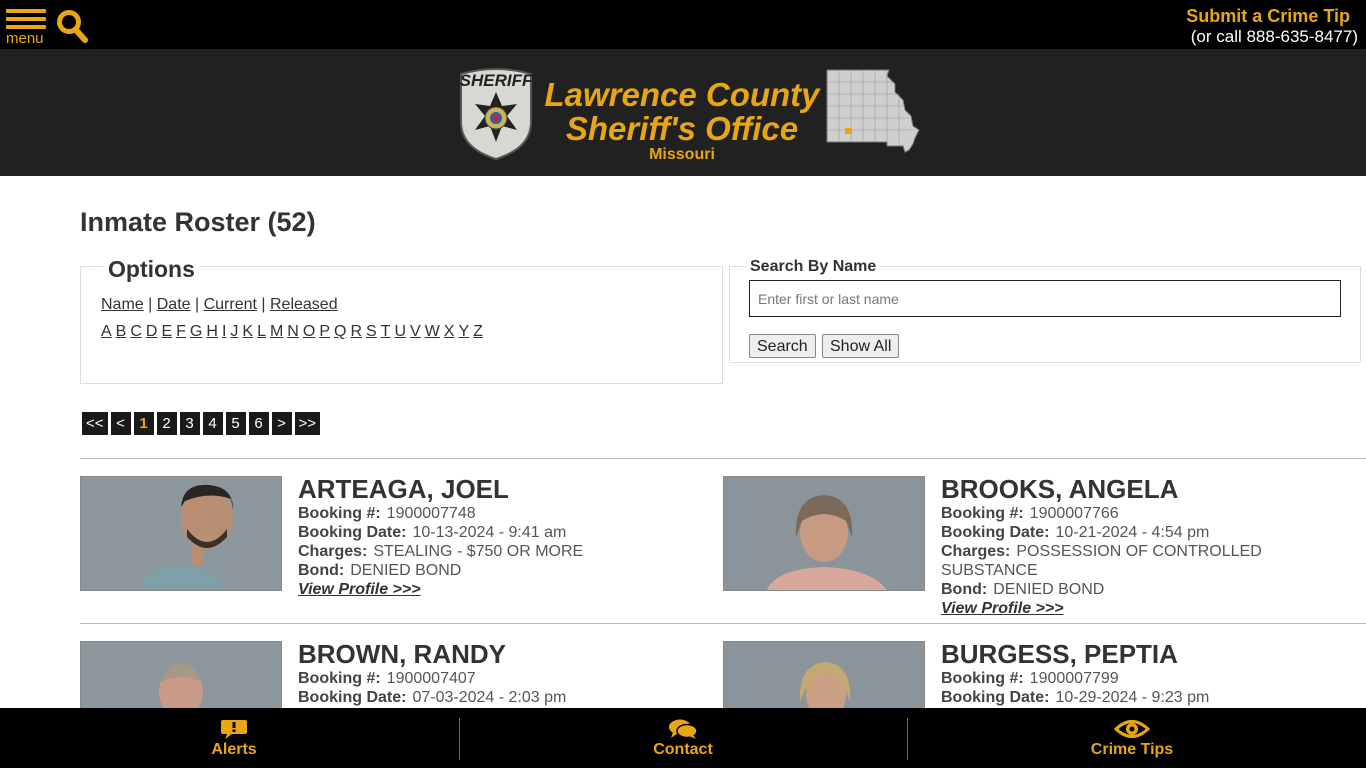 Image resolution: width=1366 pixels, height=781 pixels. Describe the element at coordinates (189, 423) in the screenshot. I see `page-3-button: 3` at that location.